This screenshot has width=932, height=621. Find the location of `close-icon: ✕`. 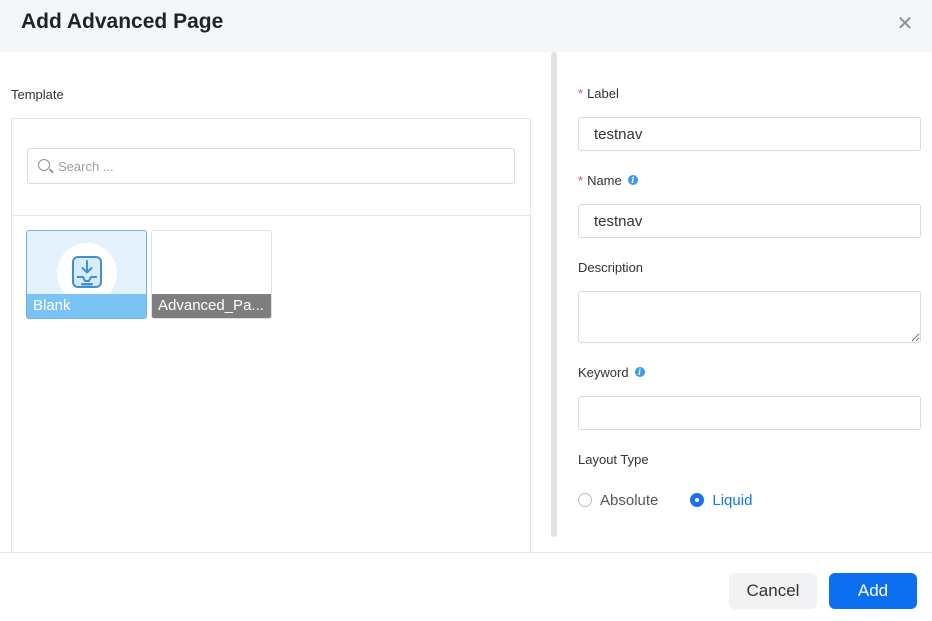

close-icon: ✕ is located at coordinates (905, 24).